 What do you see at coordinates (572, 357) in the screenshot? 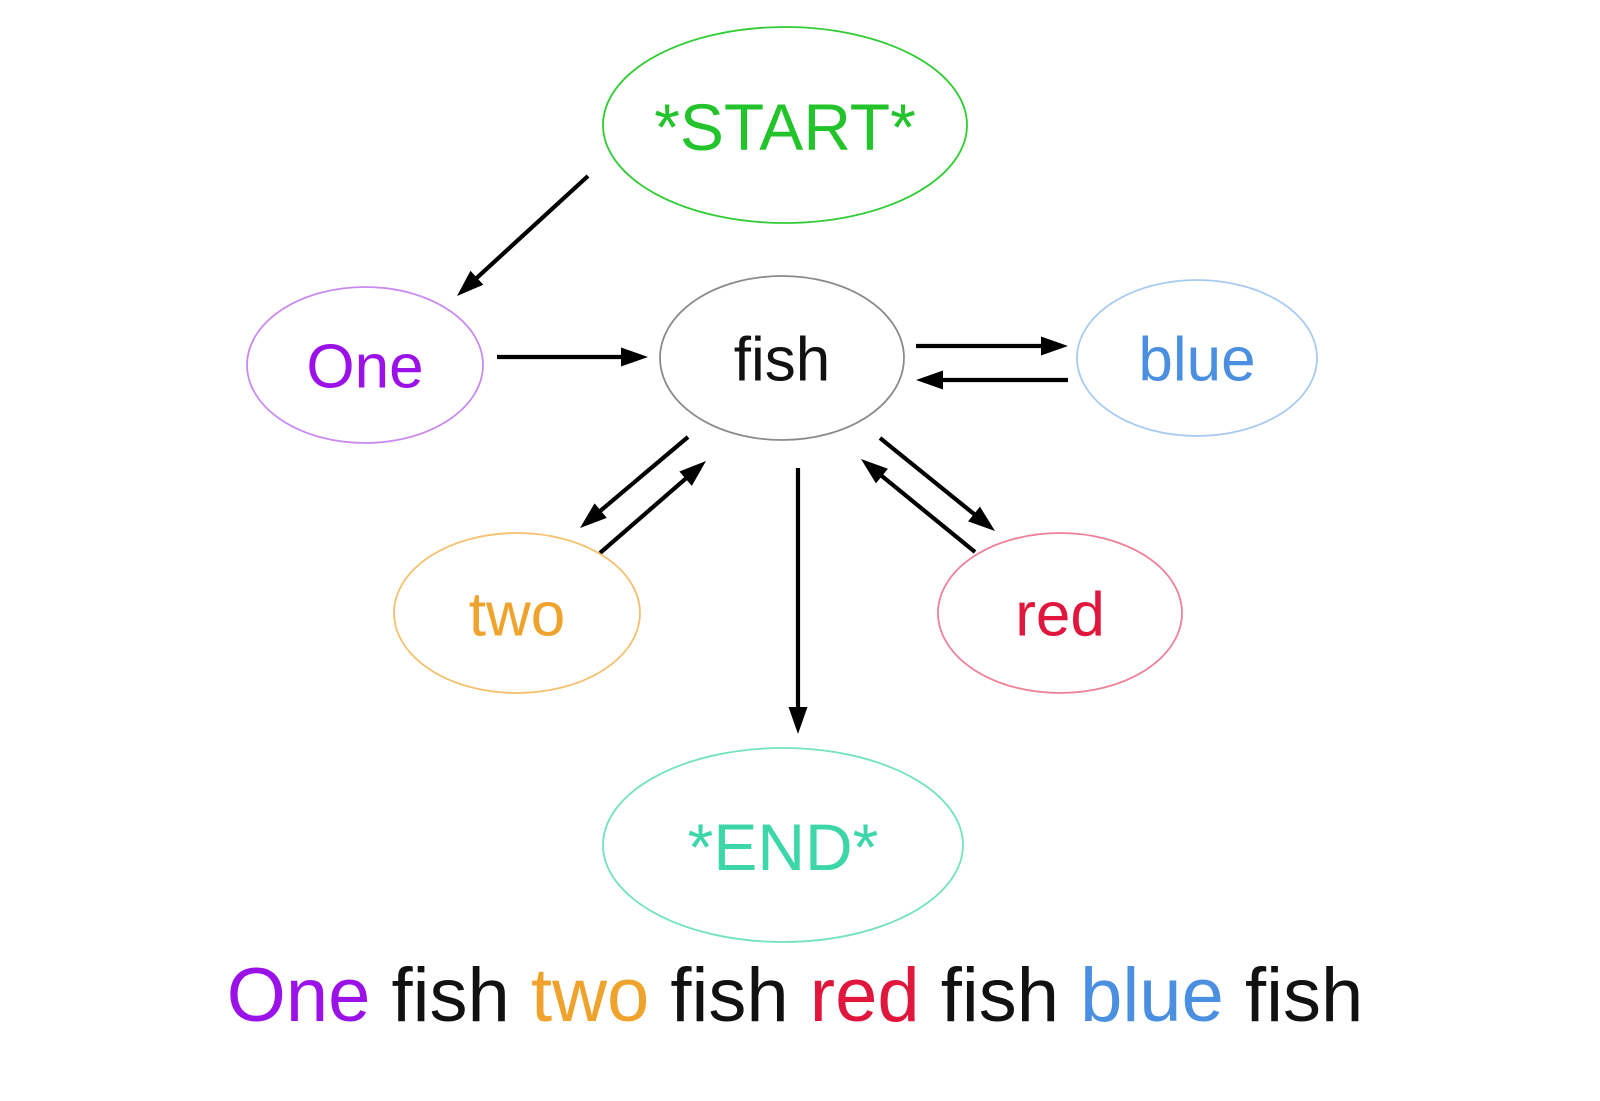
I see `edge-one-to-fish` at bounding box center [572, 357].